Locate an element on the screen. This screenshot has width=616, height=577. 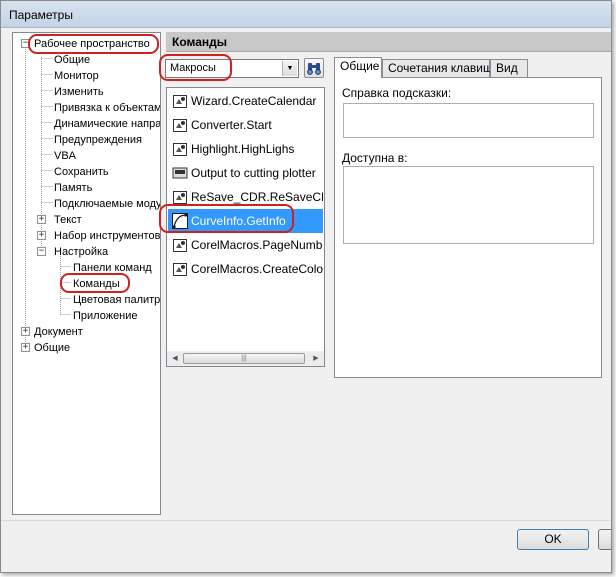
tree-item-label: Динамические направляющие is located at coordinates (107, 124).